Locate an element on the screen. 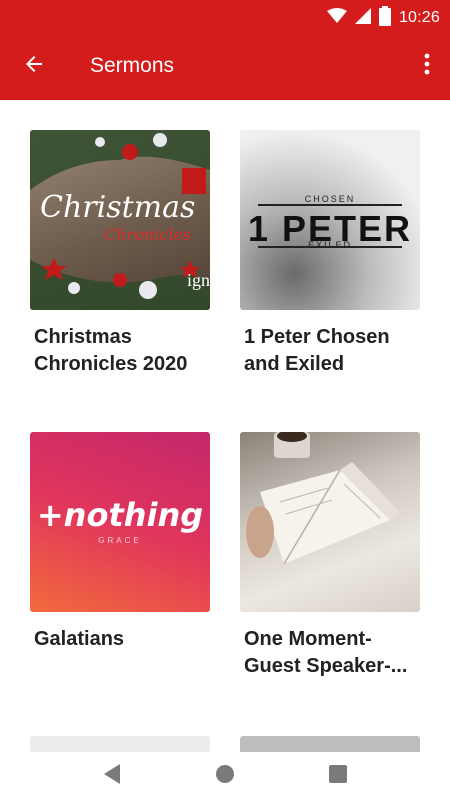 The width and height of the screenshot is (450, 800). nav-home-icon is located at coordinates (225, 776).